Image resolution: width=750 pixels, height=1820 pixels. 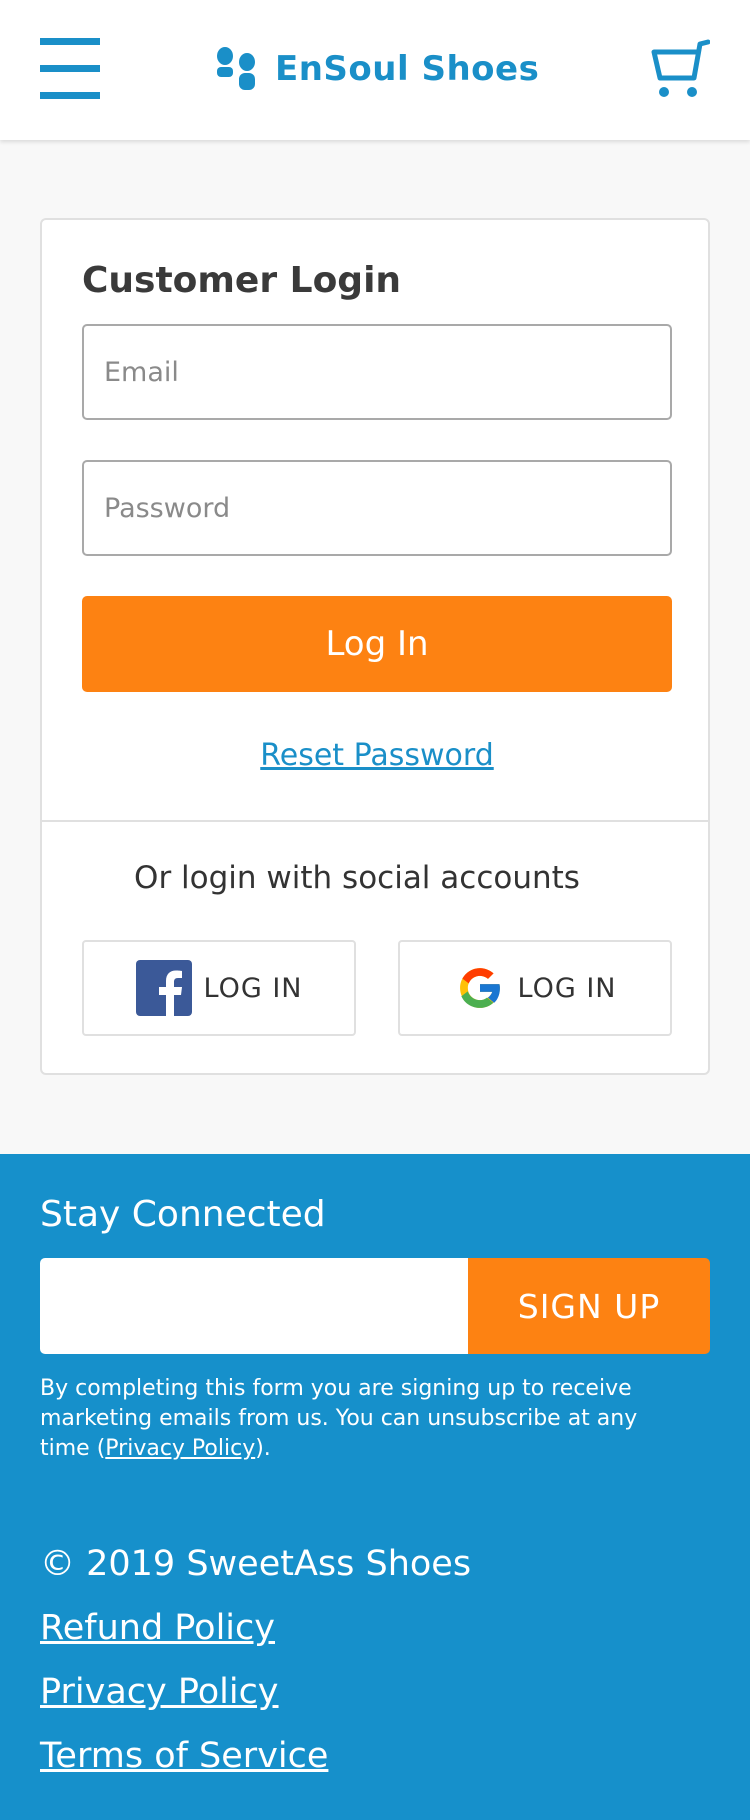 What do you see at coordinates (255, 1306) in the screenshot?
I see `newsletter-email-input` at bounding box center [255, 1306].